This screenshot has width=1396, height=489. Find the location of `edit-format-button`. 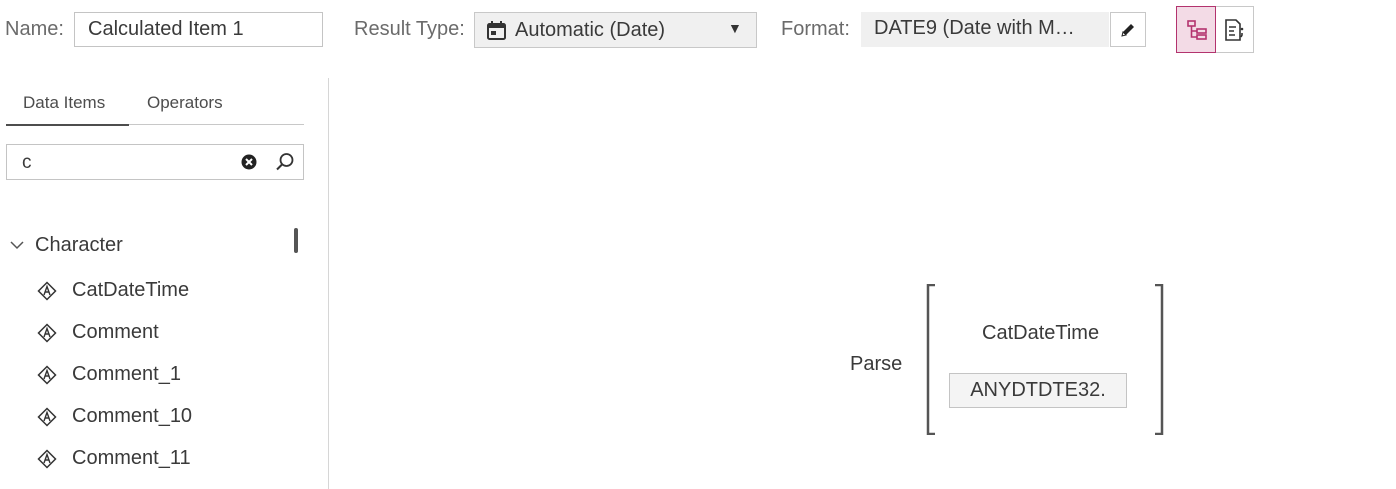

edit-format-button is located at coordinates (1128, 29).